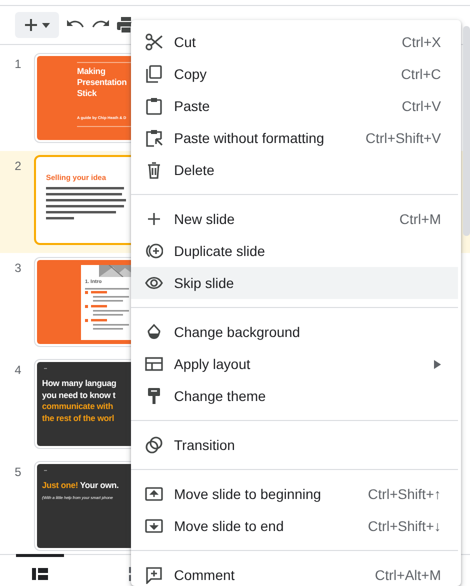 The height and width of the screenshot is (586, 470). Describe the element at coordinates (81, 486) in the screenshot. I see `slide-text: Just one! Your own.` at that location.